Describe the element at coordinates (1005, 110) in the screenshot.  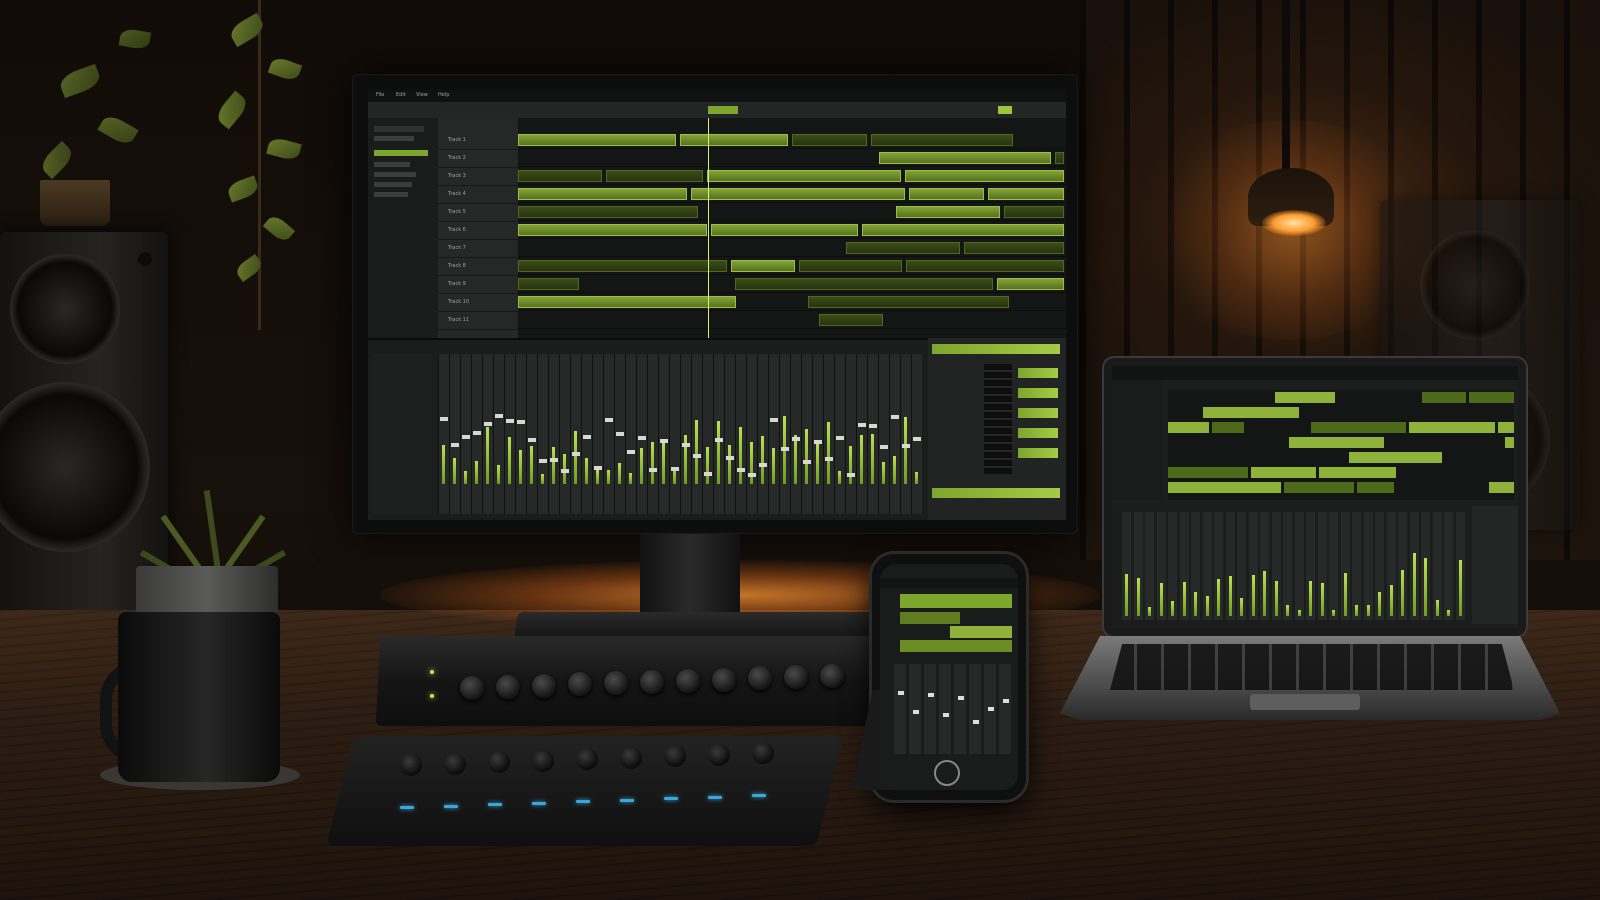
I see `record-toggle` at that location.